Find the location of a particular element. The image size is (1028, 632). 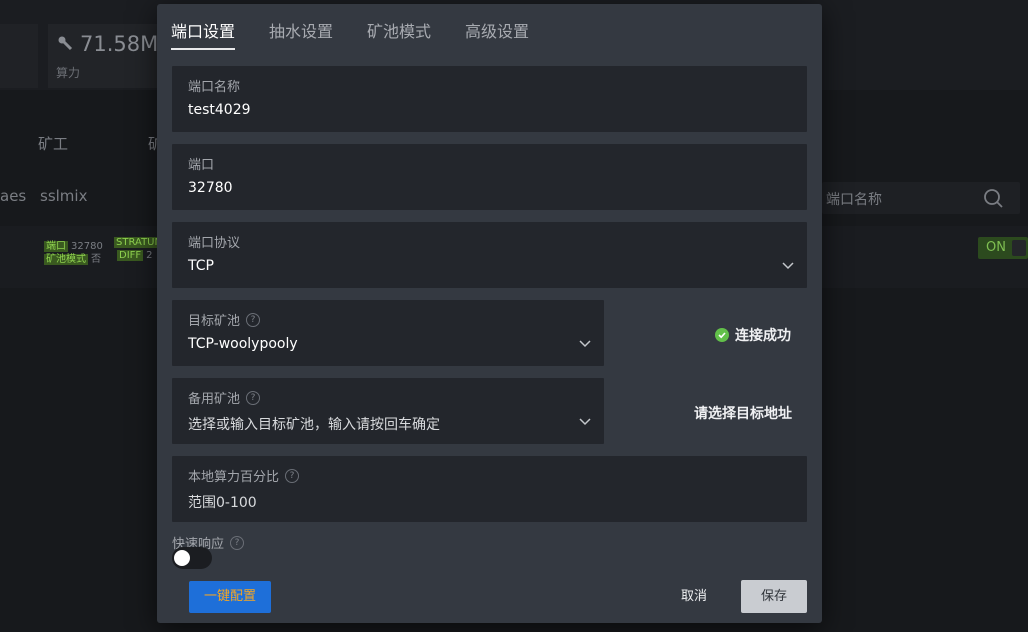

bg-hashrate-label: 算力 is located at coordinates (68, 73).